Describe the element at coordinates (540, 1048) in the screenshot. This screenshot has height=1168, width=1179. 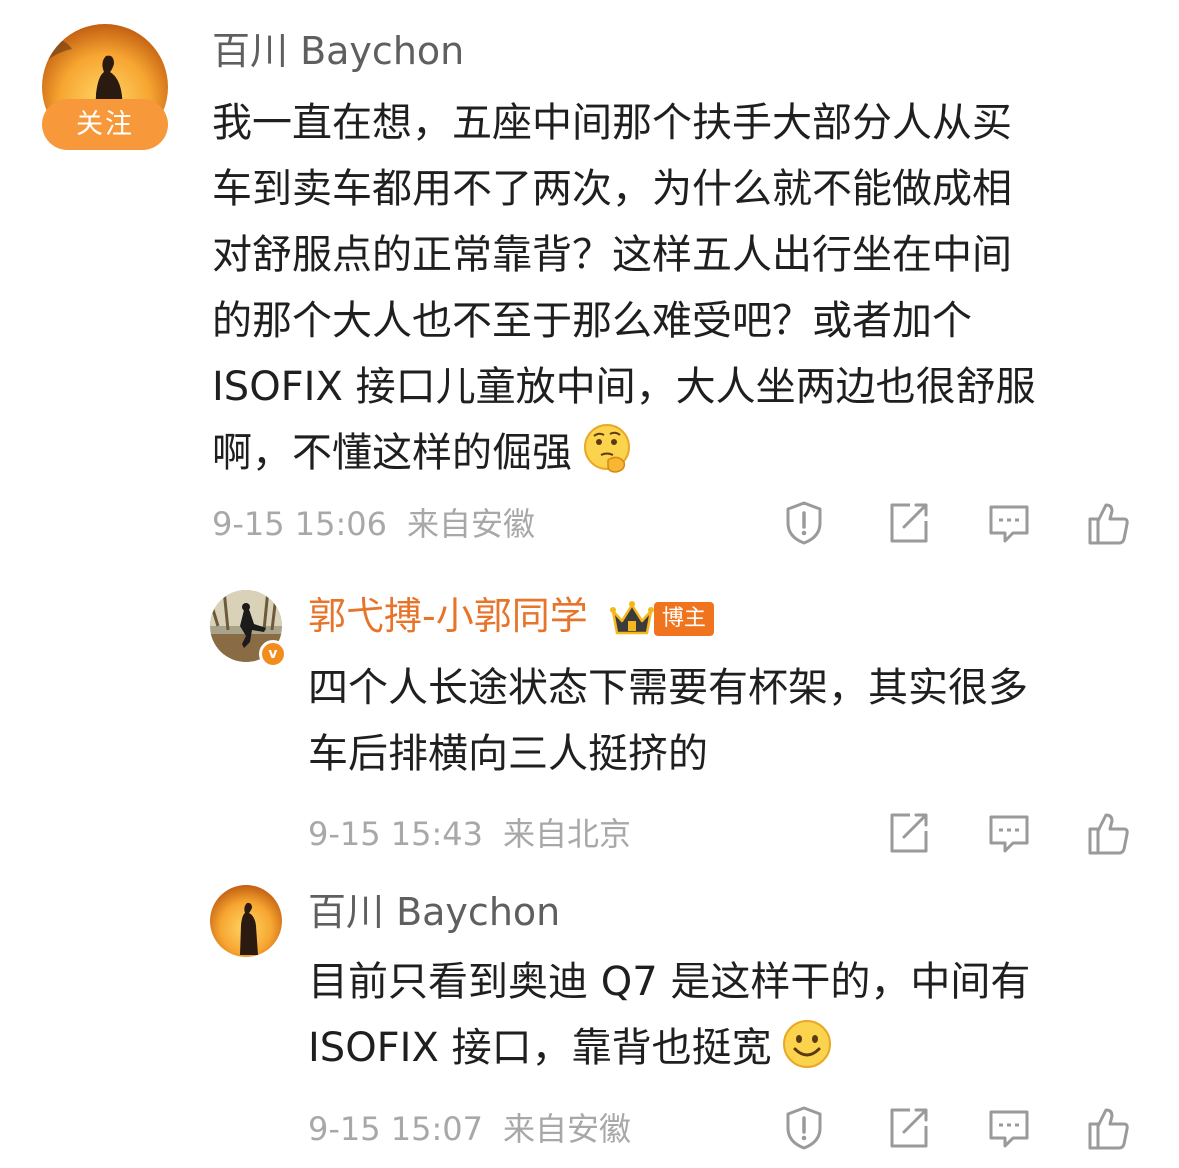
I see `reply-line: ISOFIX 接口，靠背也挺宽` at that location.